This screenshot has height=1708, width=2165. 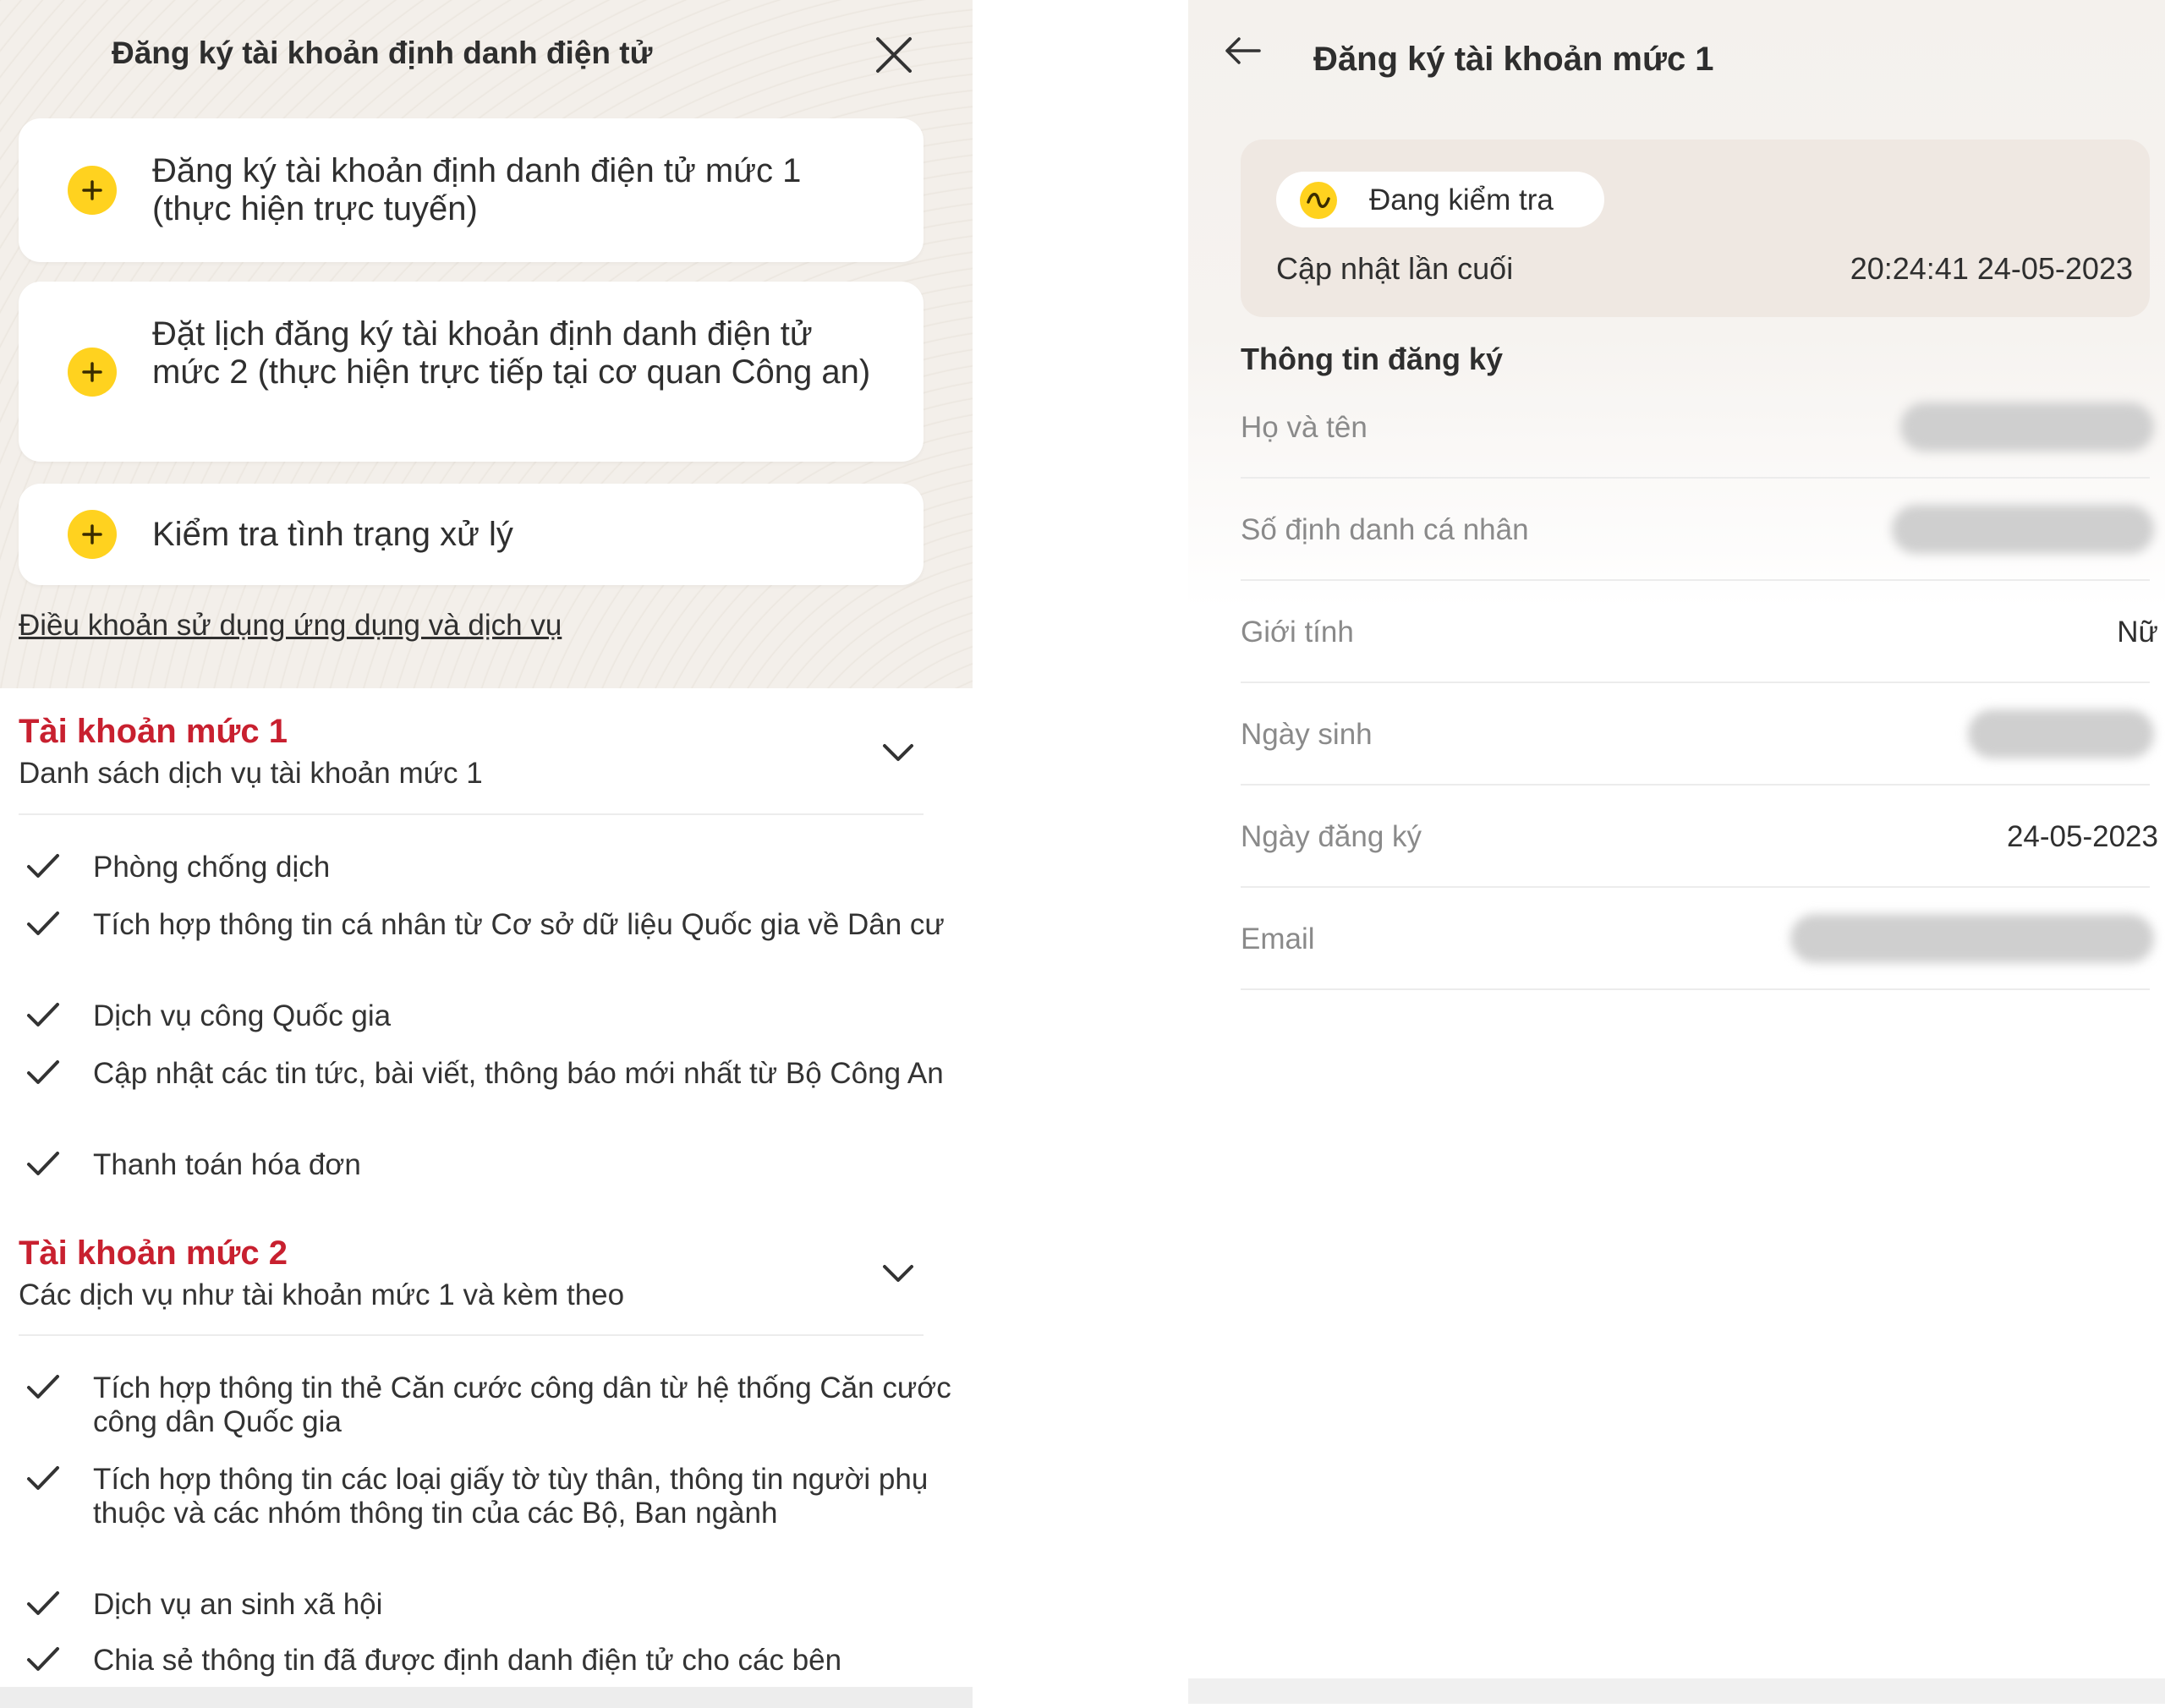 What do you see at coordinates (212, 867) in the screenshot?
I see `list-item-text: Phòng chống dịch` at bounding box center [212, 867].